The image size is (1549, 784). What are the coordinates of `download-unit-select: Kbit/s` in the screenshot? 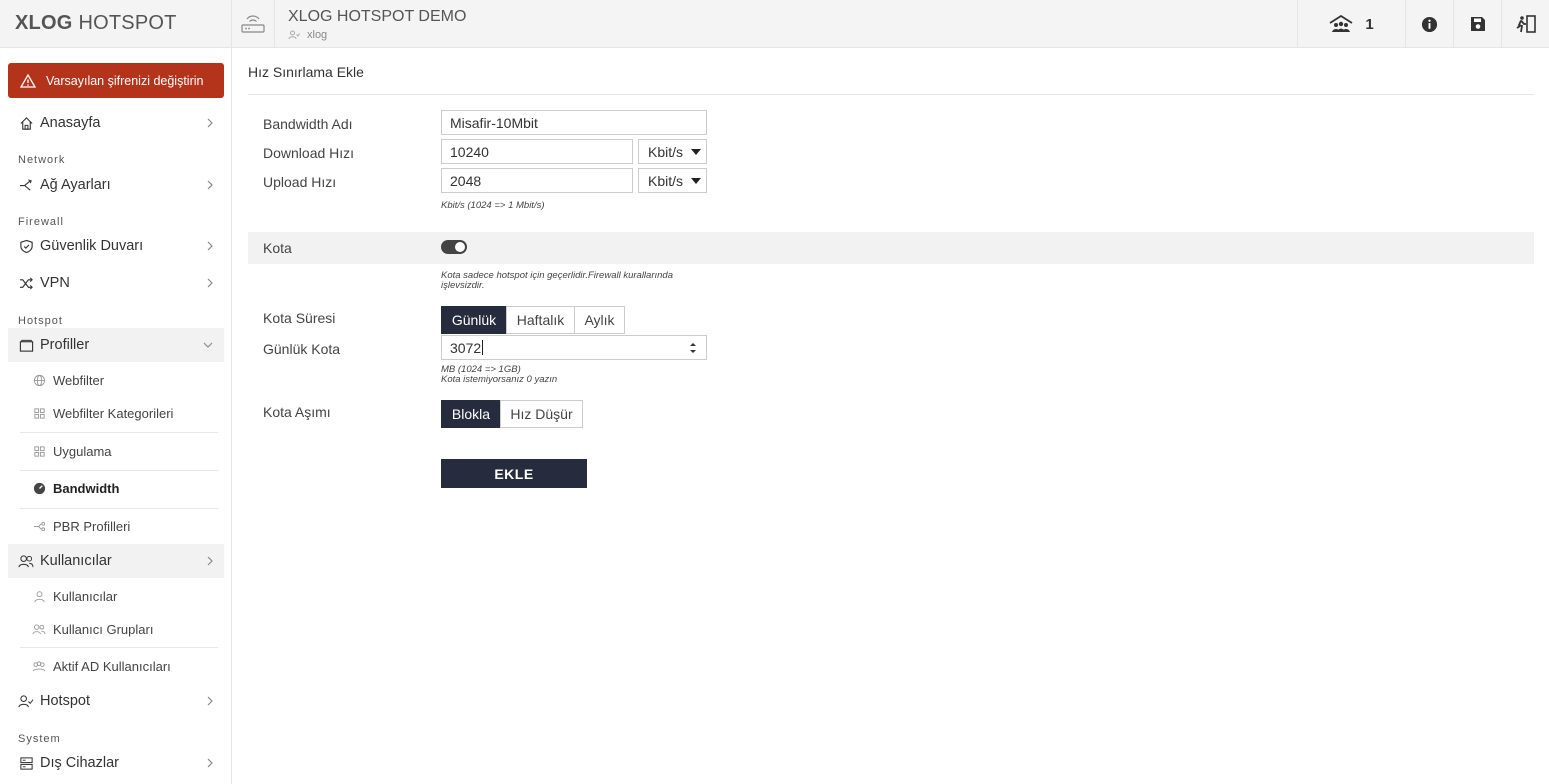 It's located at (672, 151).